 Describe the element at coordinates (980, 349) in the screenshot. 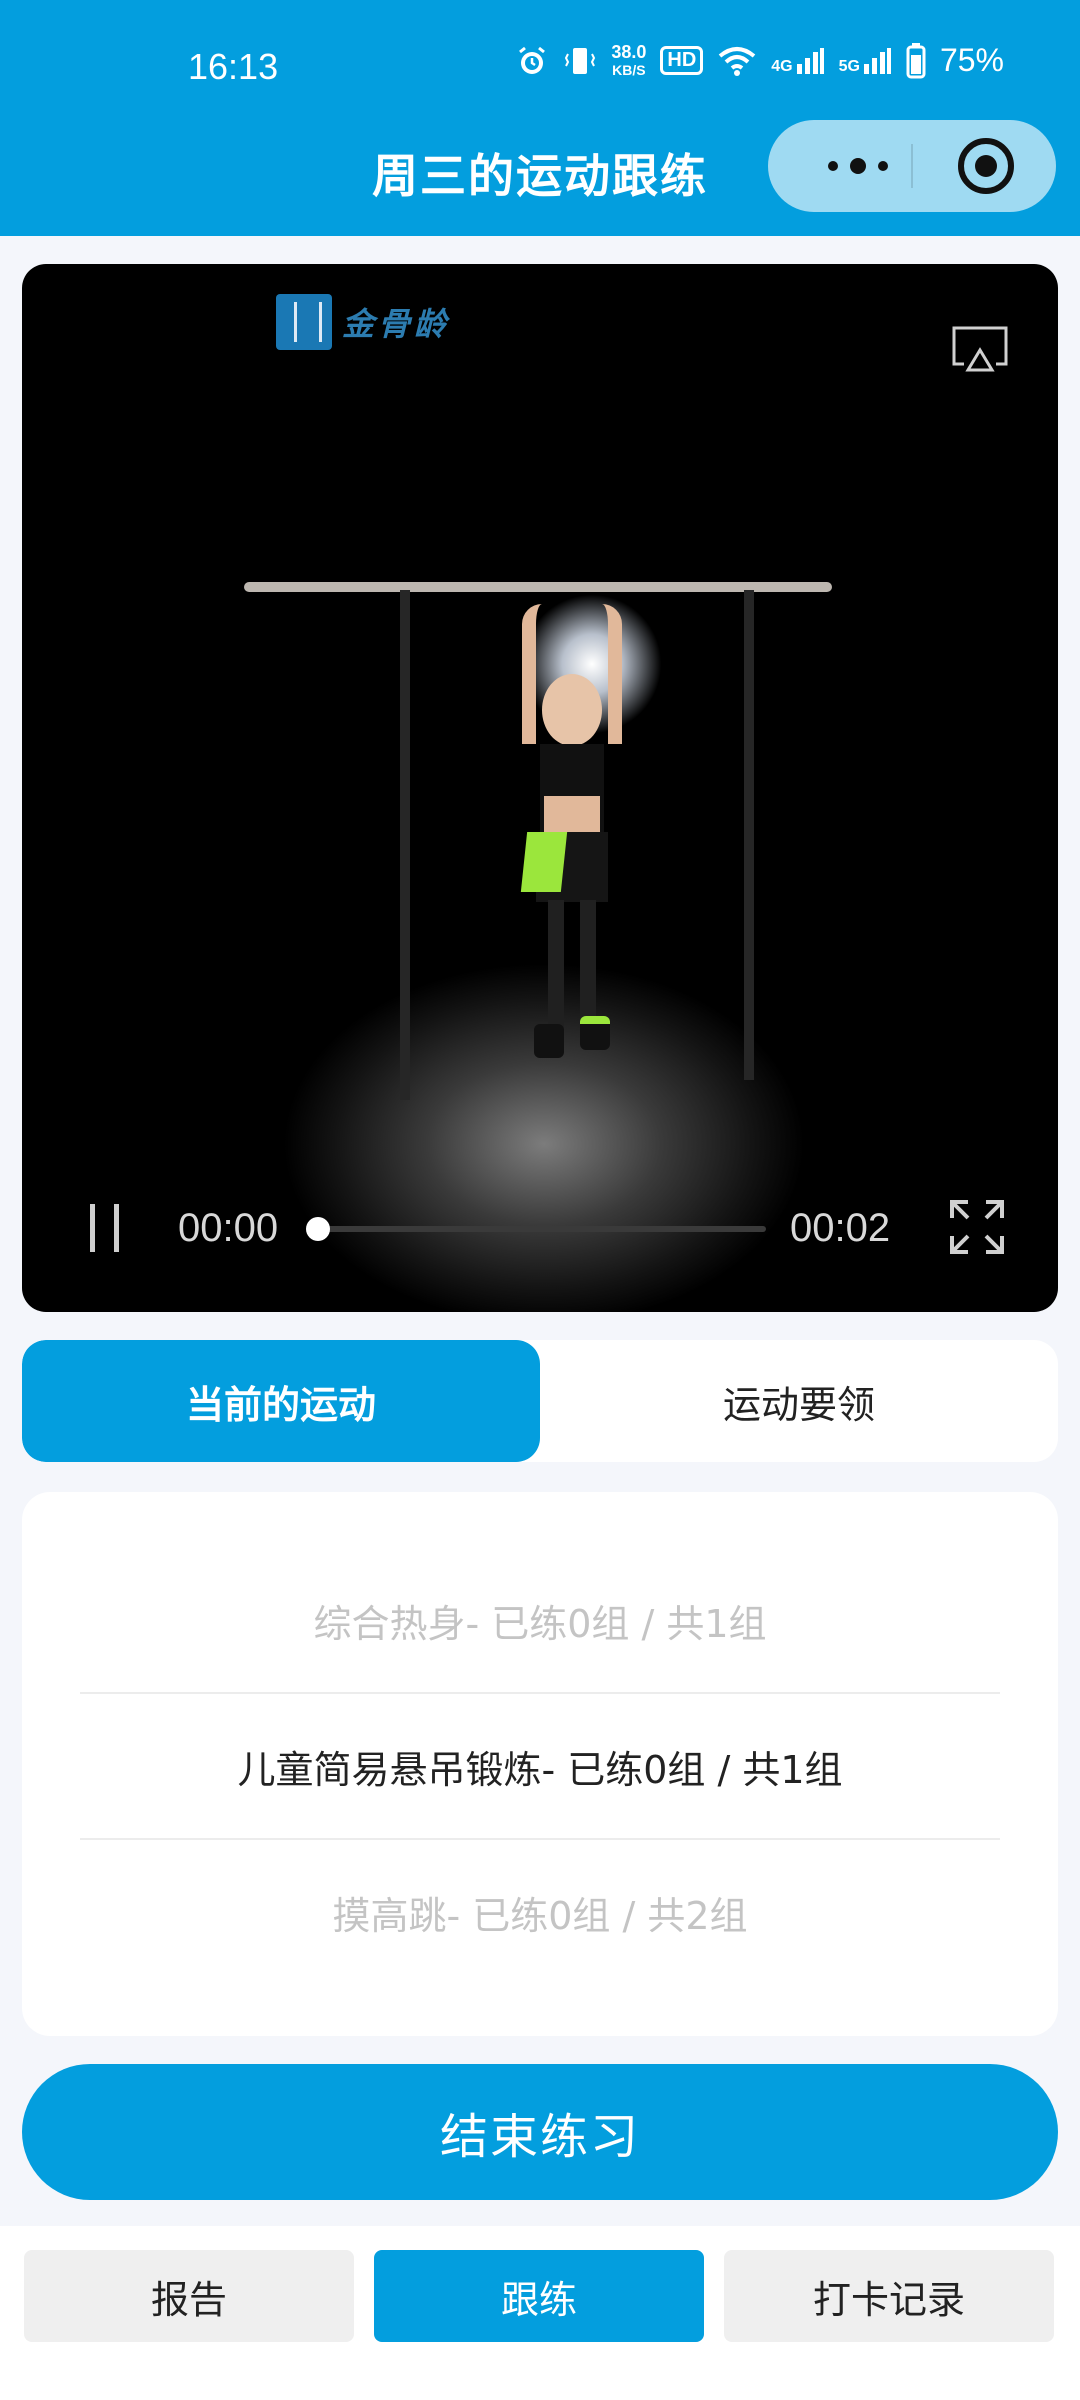

I see `cast-icon` at that location.